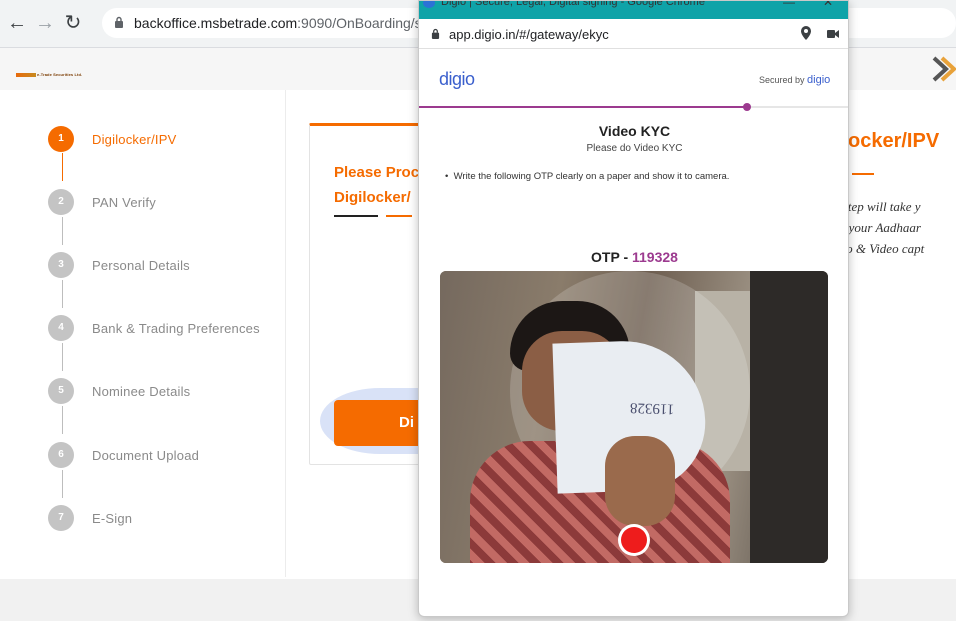 The image size is (956, 621). I want to click on step-number: 4, so click(61, 328).